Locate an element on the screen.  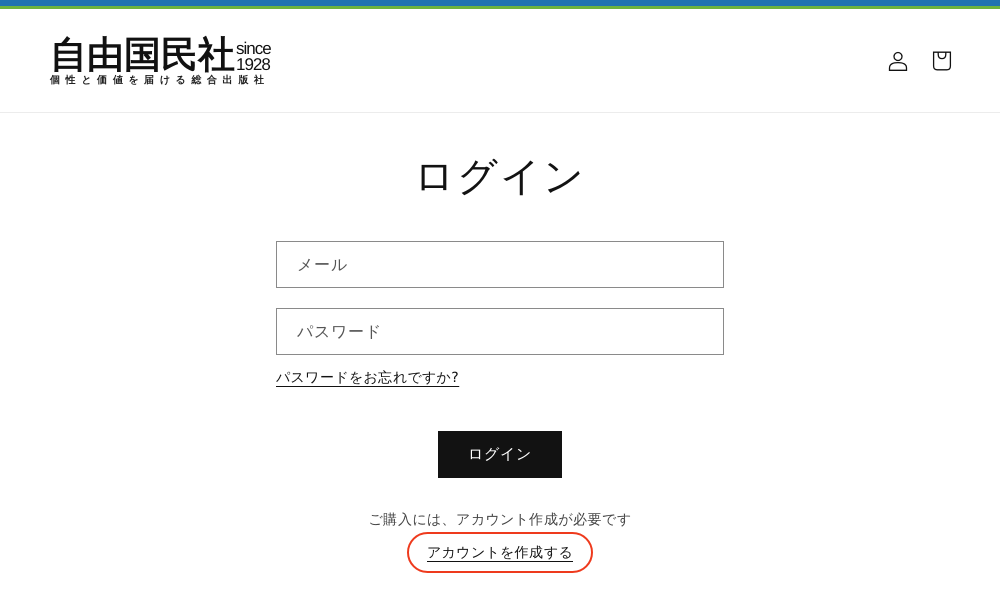
year-text: 1928 is located at coordinates (253, 64).